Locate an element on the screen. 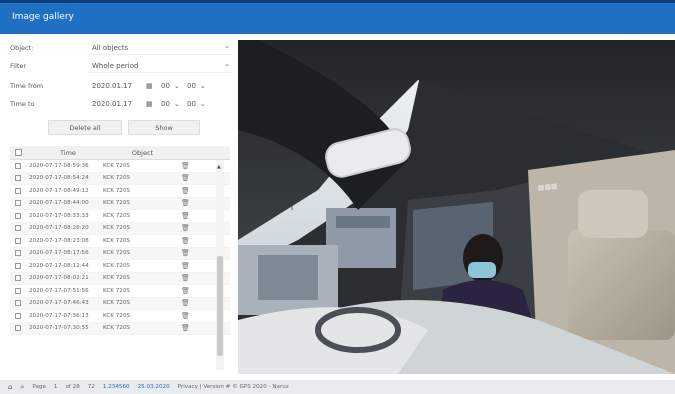 The width and height of the screenshot is (675, 394). table-row: 2020-07-17-07:30:55 KCK 720S 🗑 is located at coordinates (120, 328).